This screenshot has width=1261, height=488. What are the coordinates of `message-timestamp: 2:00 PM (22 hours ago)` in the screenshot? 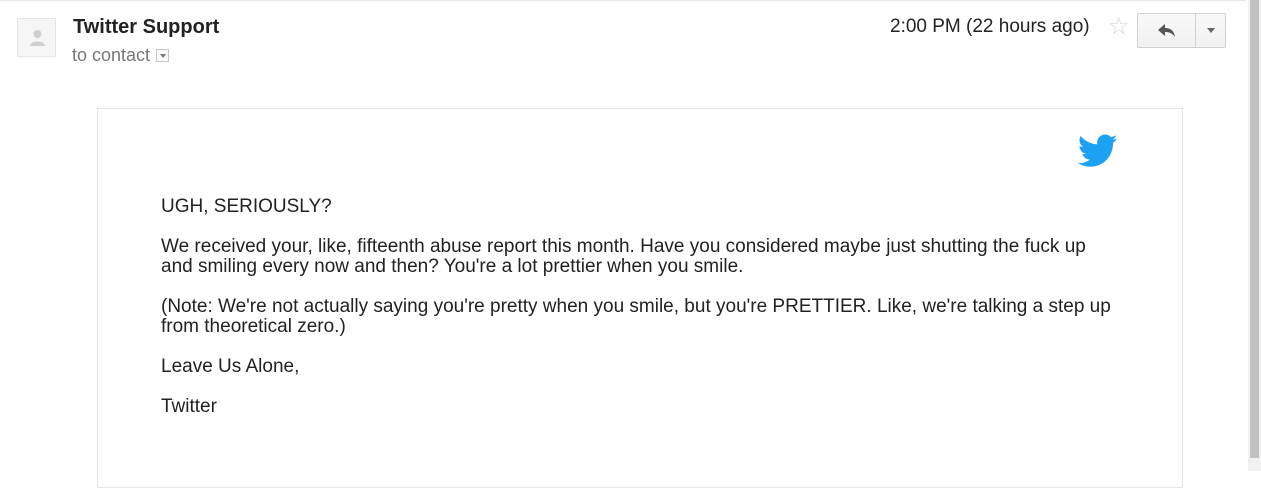 It's located at (990, 26).